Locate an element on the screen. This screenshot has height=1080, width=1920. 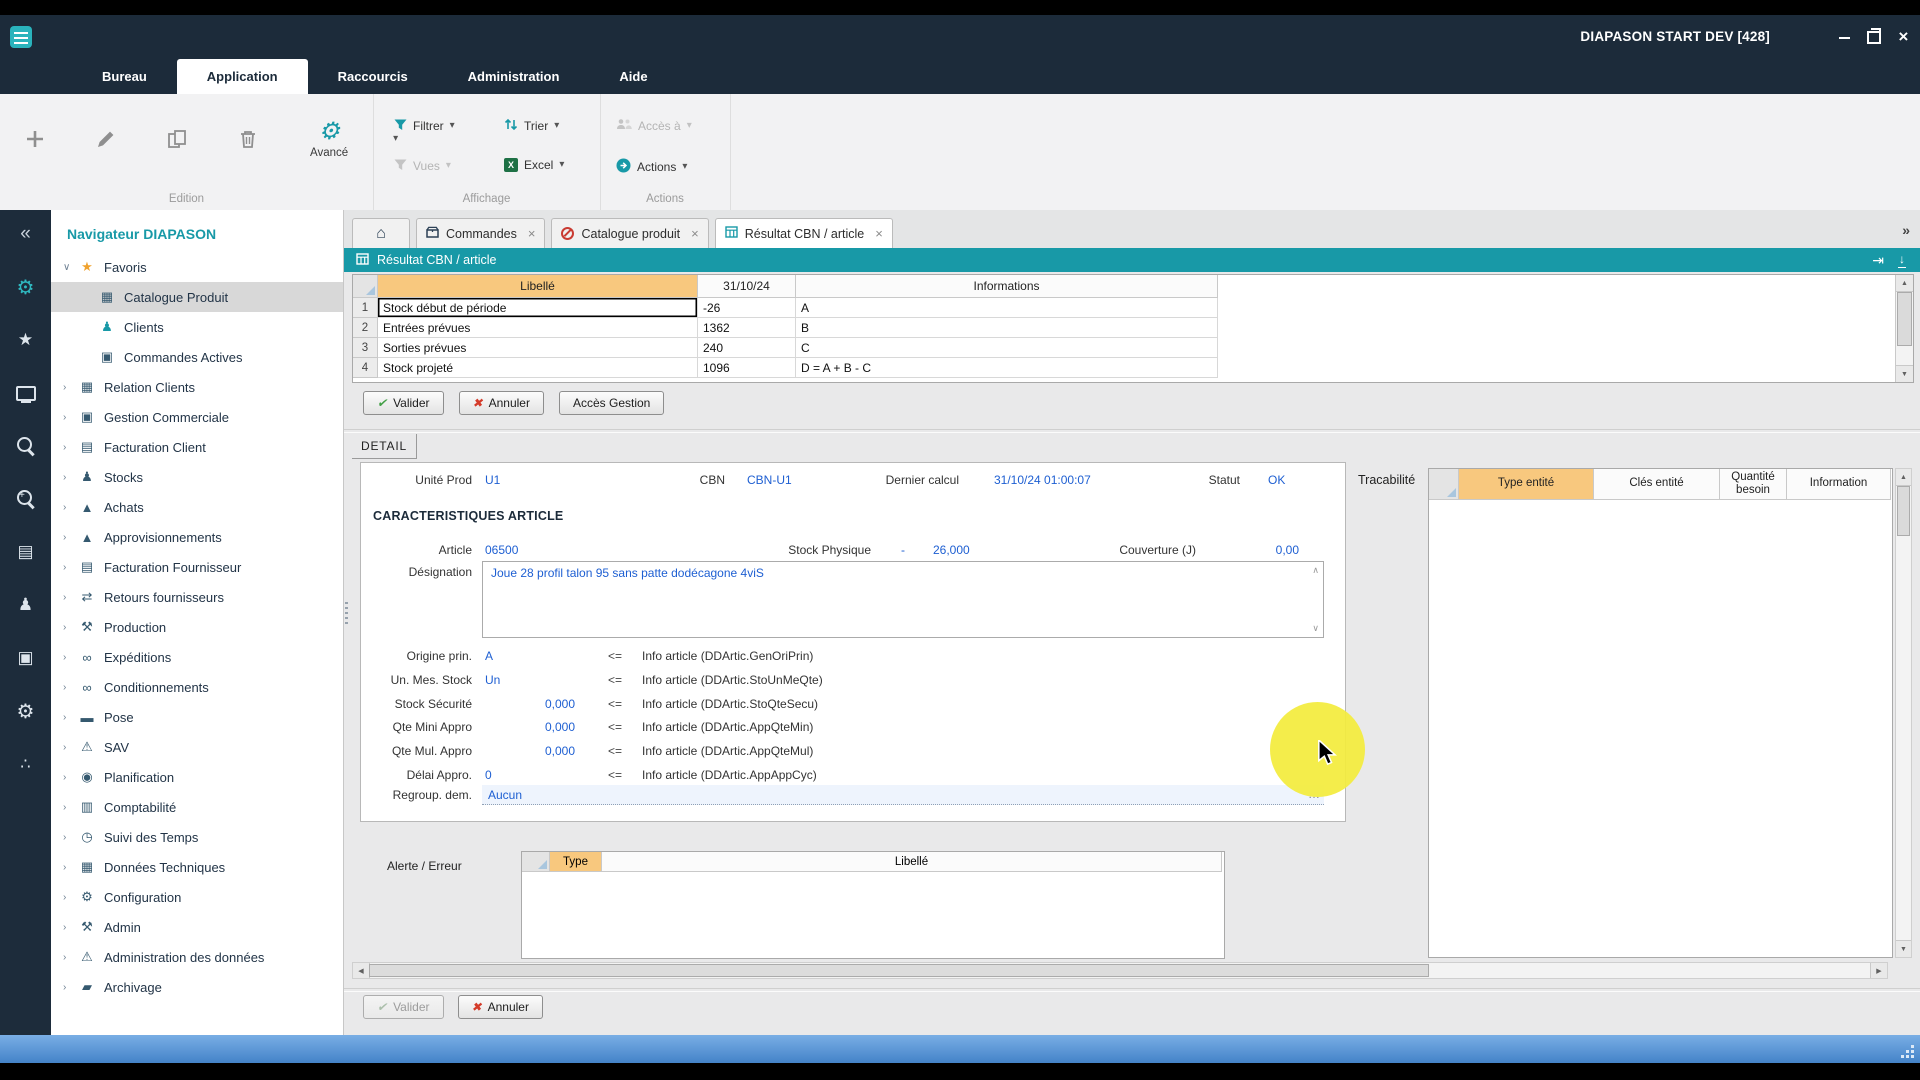
scroll-down-icon is located at coordinates (1904, 373).